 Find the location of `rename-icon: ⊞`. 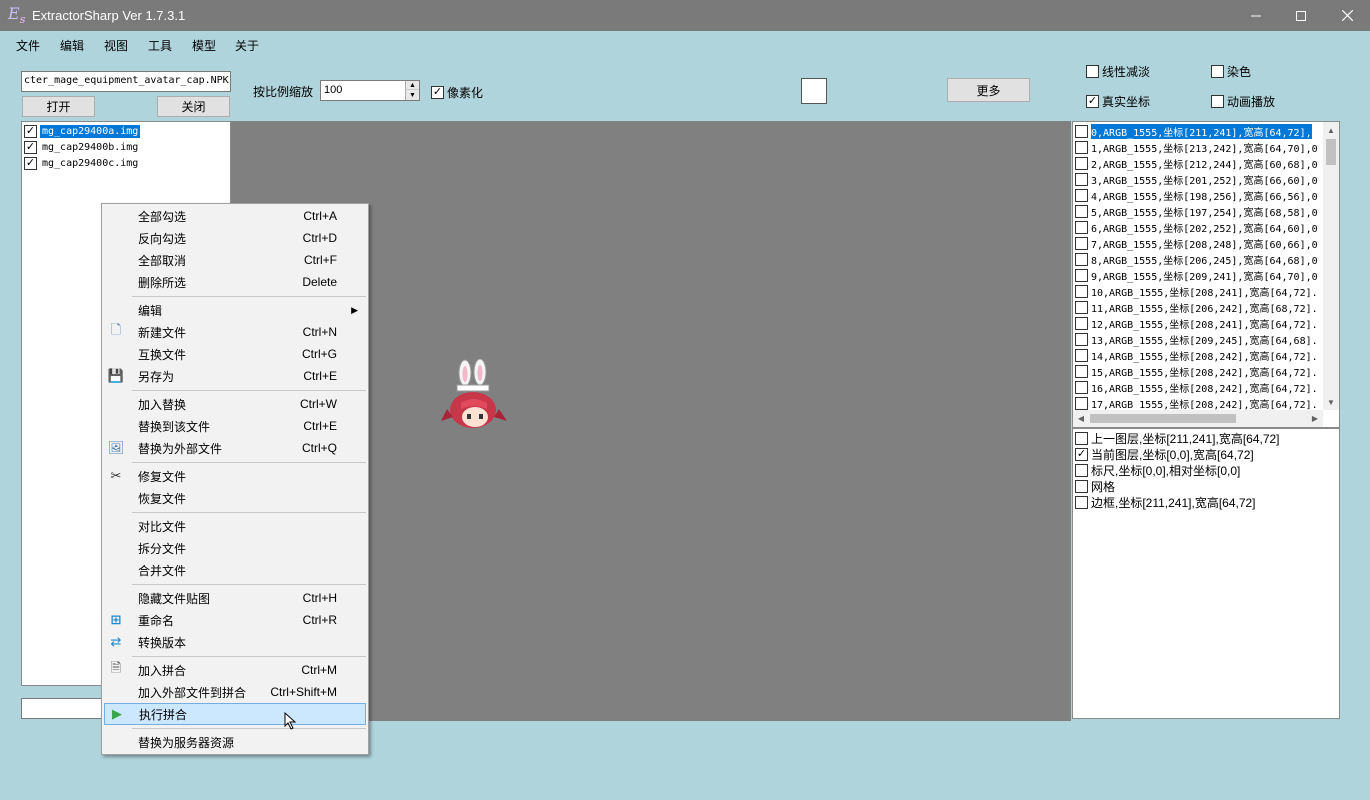

rename-icon: ⊞ is located at coordinates (116, 619).